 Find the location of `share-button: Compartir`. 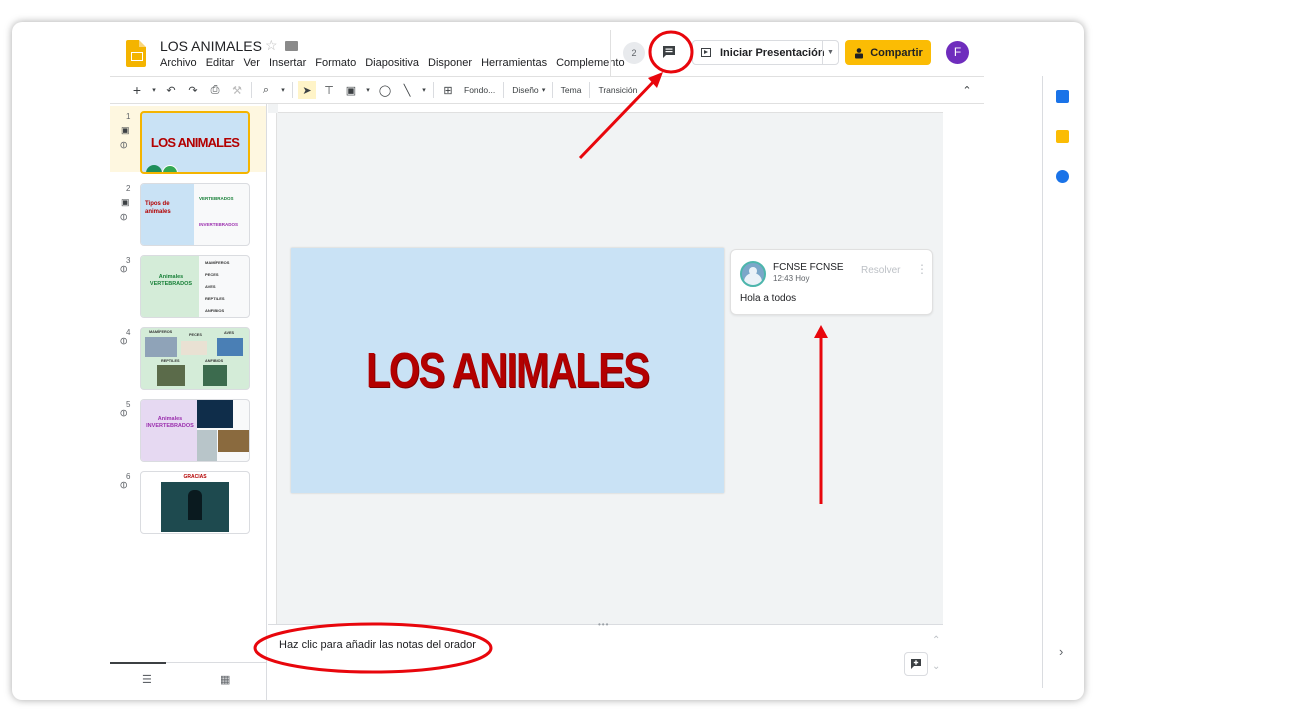

share-button: Compartir is located at coordinates (888, 52).